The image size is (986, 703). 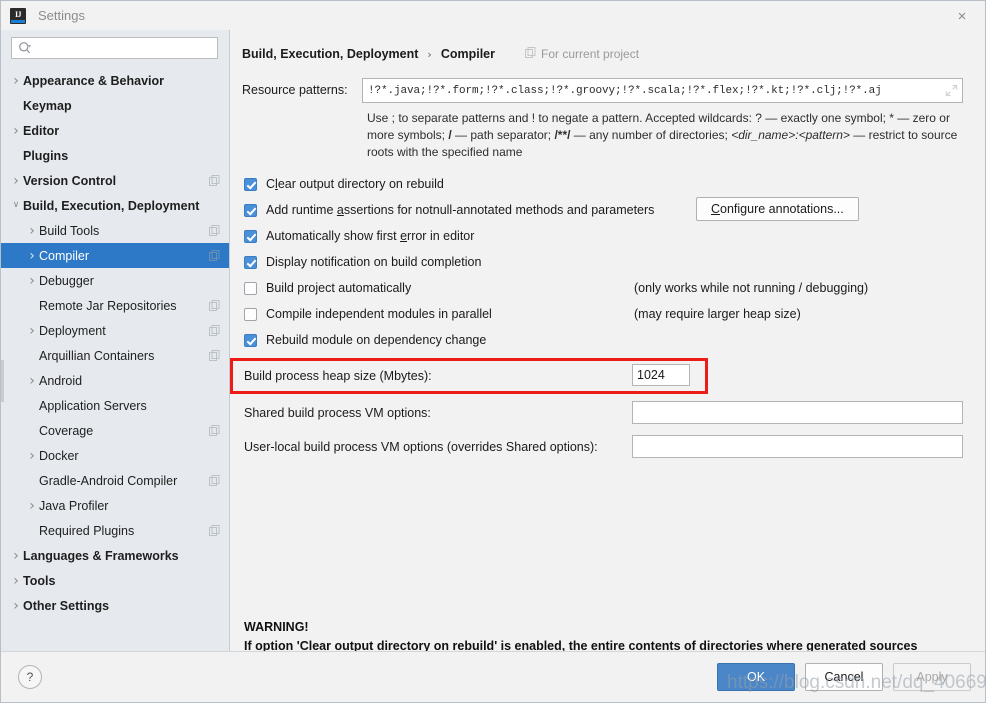 I want to click on sidebar-item-build-execution-deployment: ∨ Build, Execution, Deployment, so click(x=115, y=205).